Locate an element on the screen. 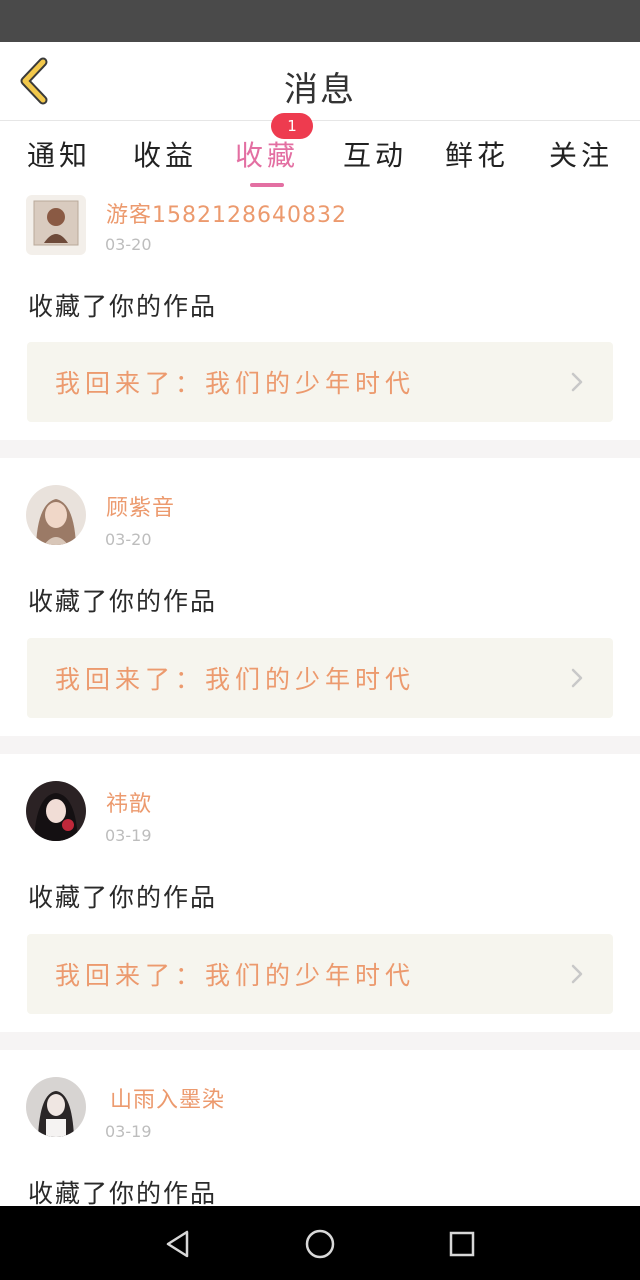  status-bar is located at coordinates (320, 21).